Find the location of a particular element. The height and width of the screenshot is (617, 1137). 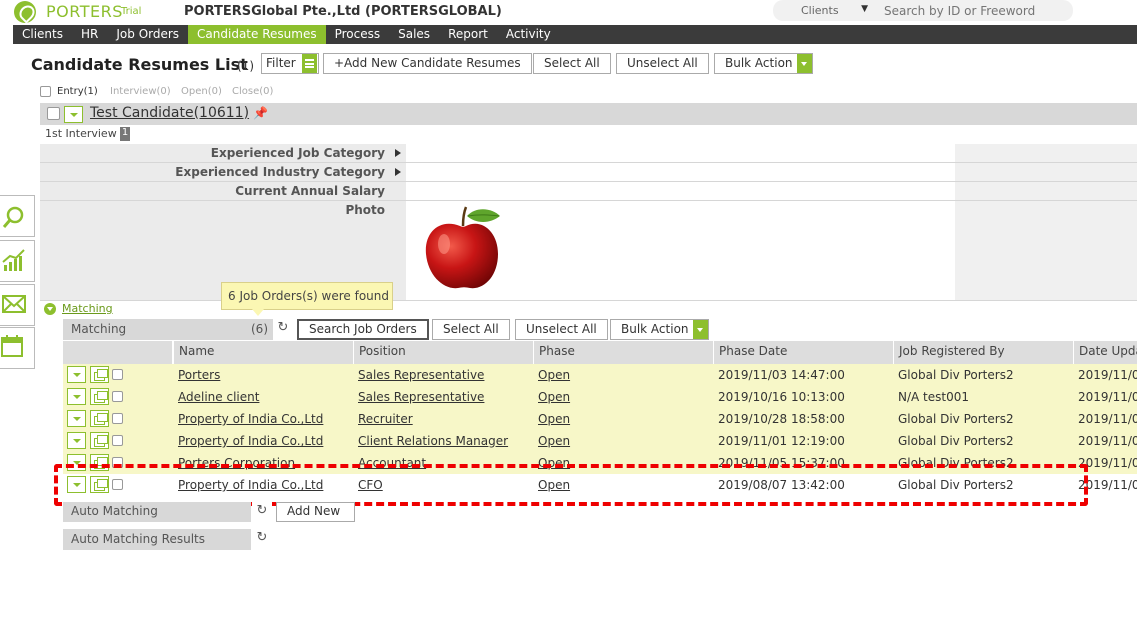

row-position-link: Recruiter is located at coordinates (385, 419).